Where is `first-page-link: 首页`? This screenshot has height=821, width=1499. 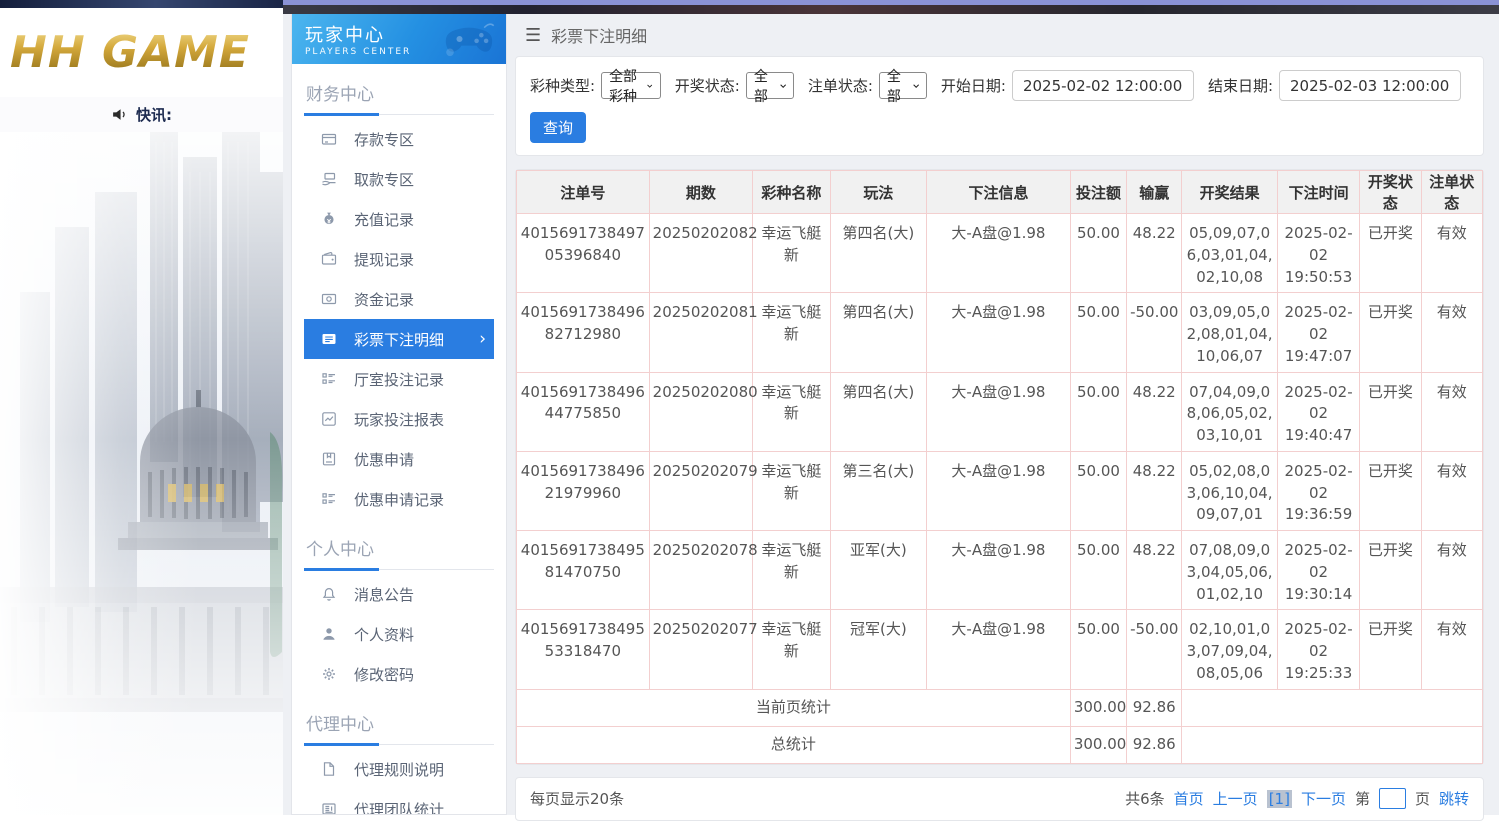
first-page-link: 首页 is located at coordinates (1189, 798).